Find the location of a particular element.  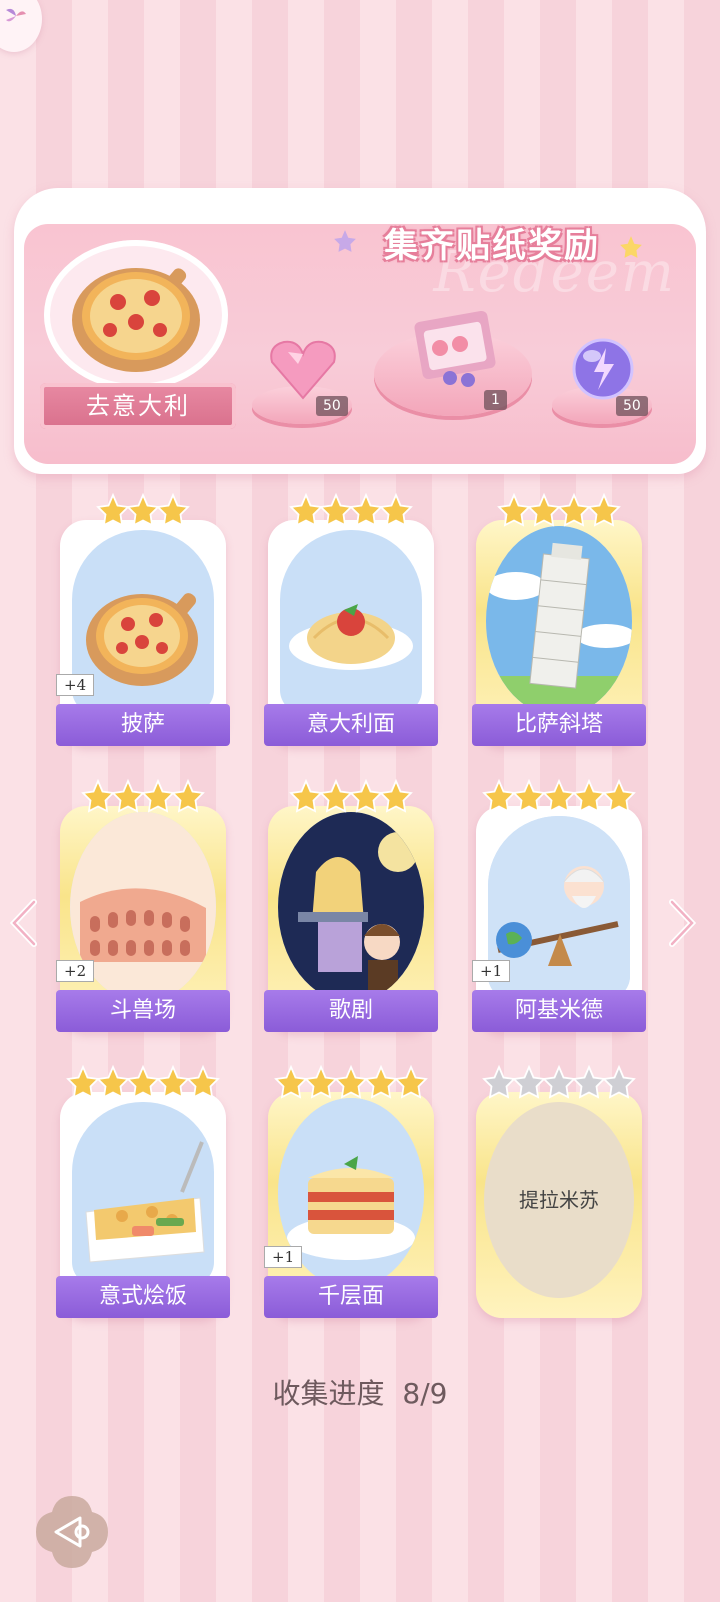

previous-page-arrow-icon is located at coordinates (24, 923).